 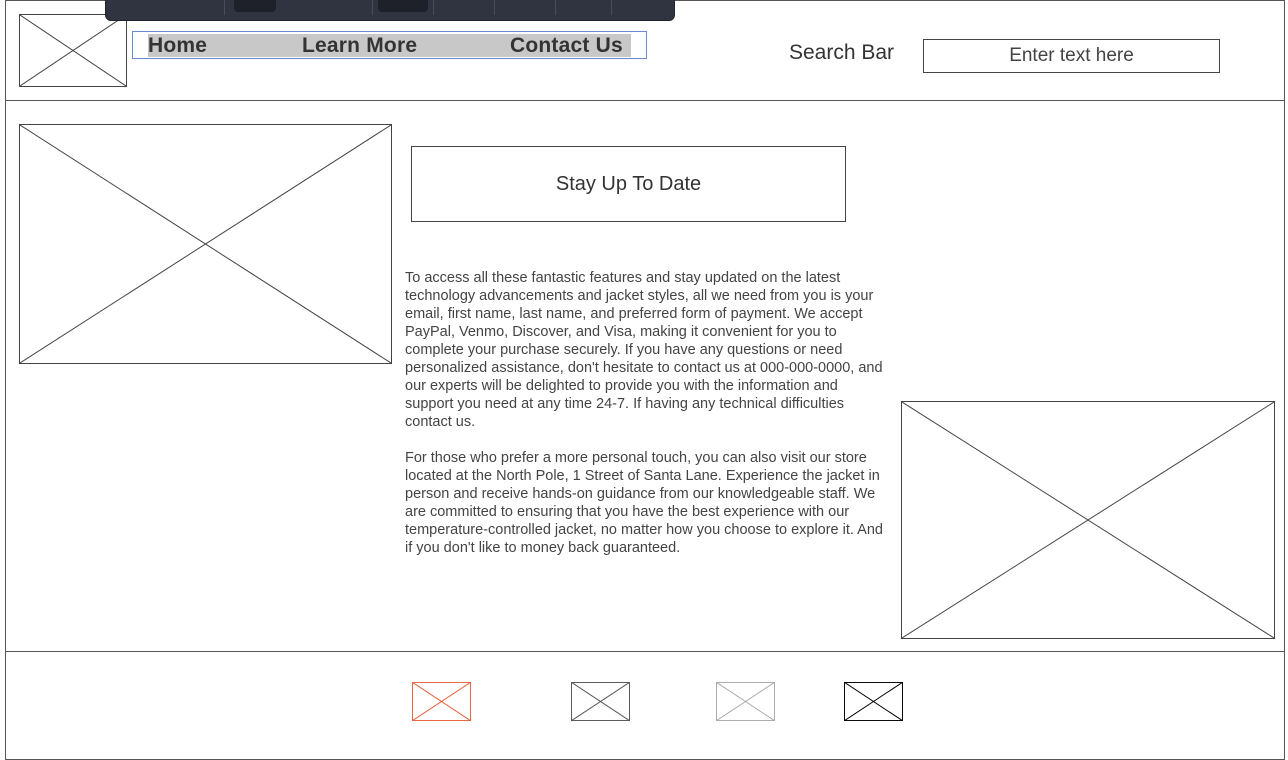 I want to click on nav-home-link: Home, so click(x=177, y=46).